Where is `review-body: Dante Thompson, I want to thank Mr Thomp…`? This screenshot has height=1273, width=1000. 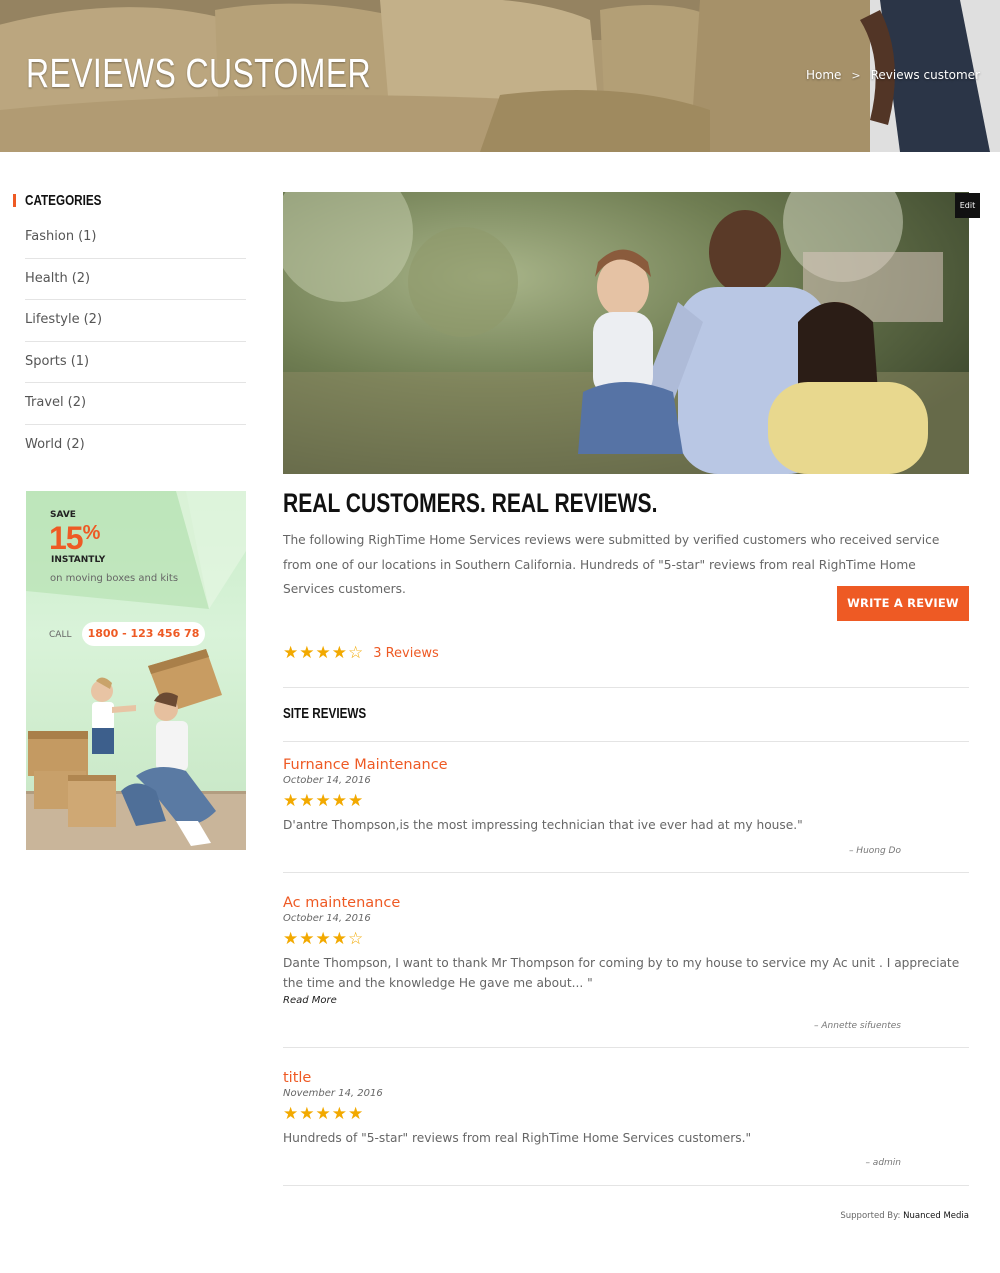 review-body: Dante Thompson, I want to thank Mr Thomp… is located at coordinates (621, 973).